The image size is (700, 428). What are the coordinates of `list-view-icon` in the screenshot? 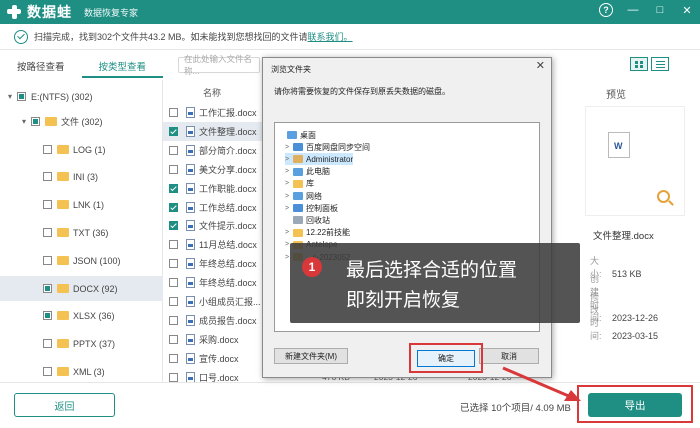 It's located at (660, 64).